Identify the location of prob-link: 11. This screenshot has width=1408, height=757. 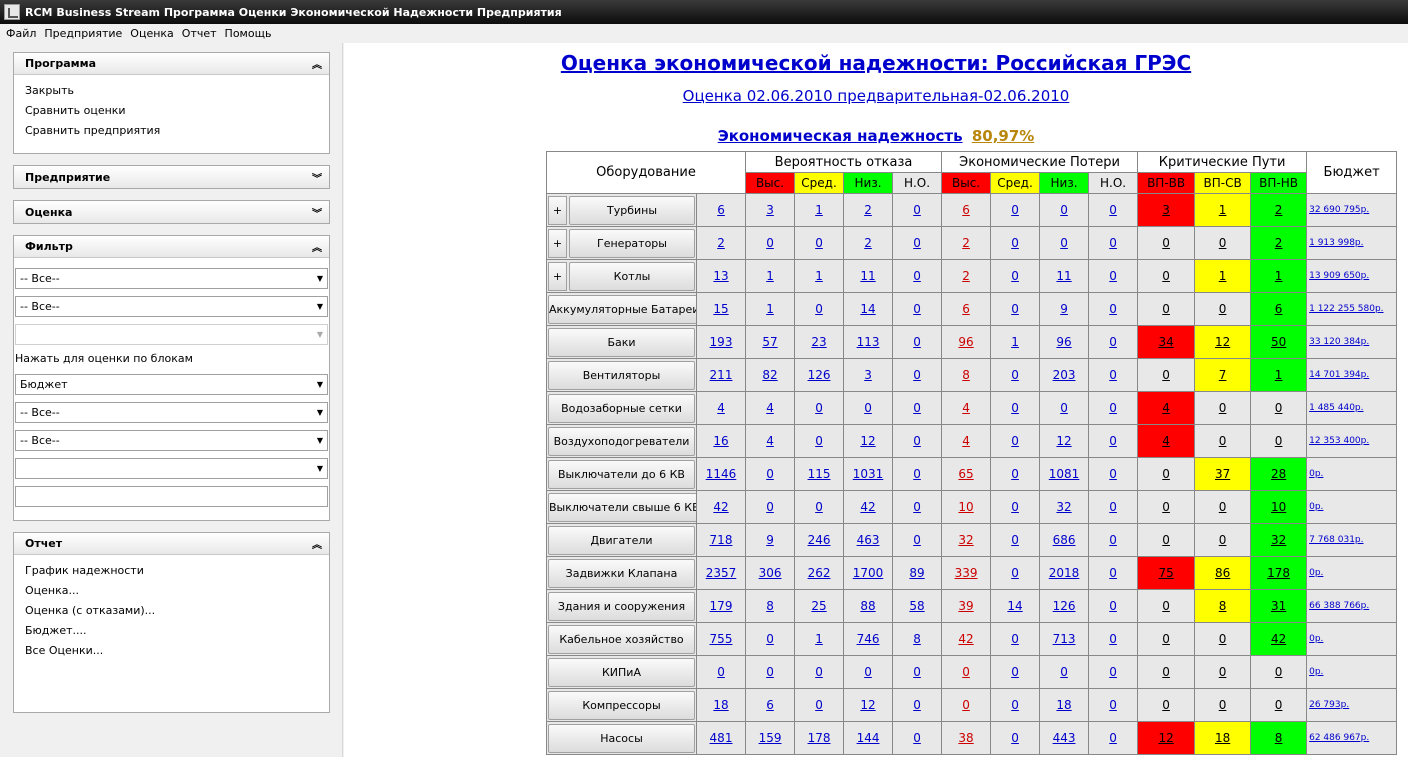
(867, 276).